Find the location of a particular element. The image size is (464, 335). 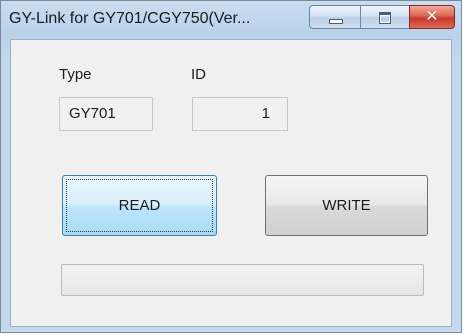

close-icon: ✕ is located at coordinates (432, 16).